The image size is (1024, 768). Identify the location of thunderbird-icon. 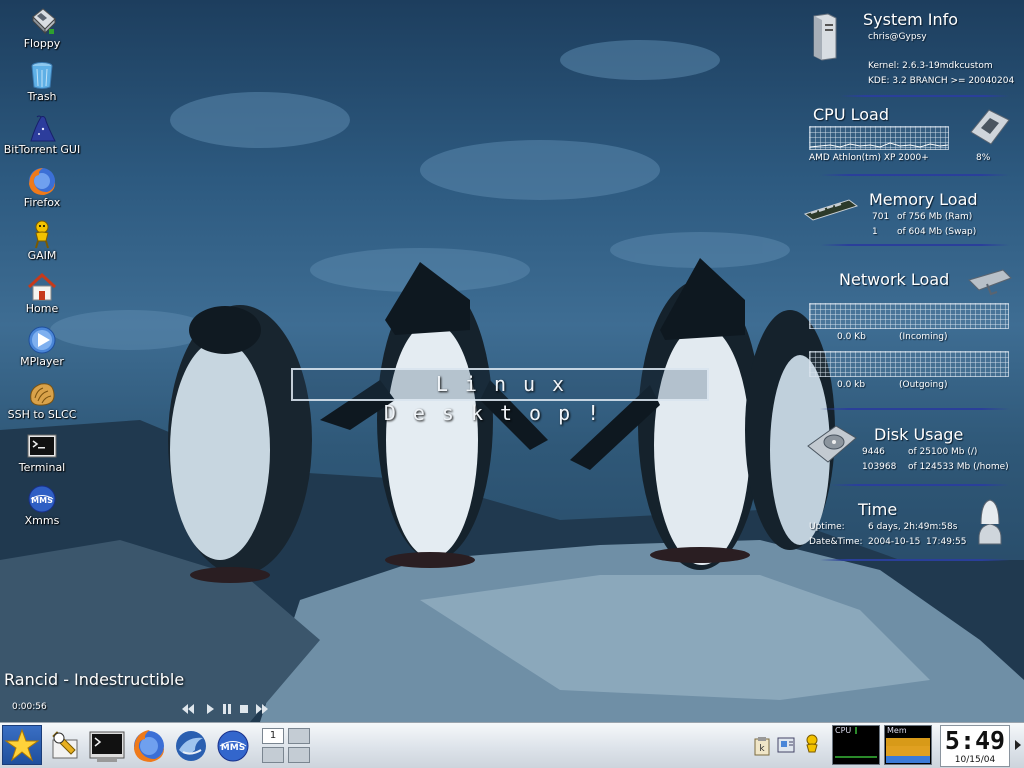
(191, 746).